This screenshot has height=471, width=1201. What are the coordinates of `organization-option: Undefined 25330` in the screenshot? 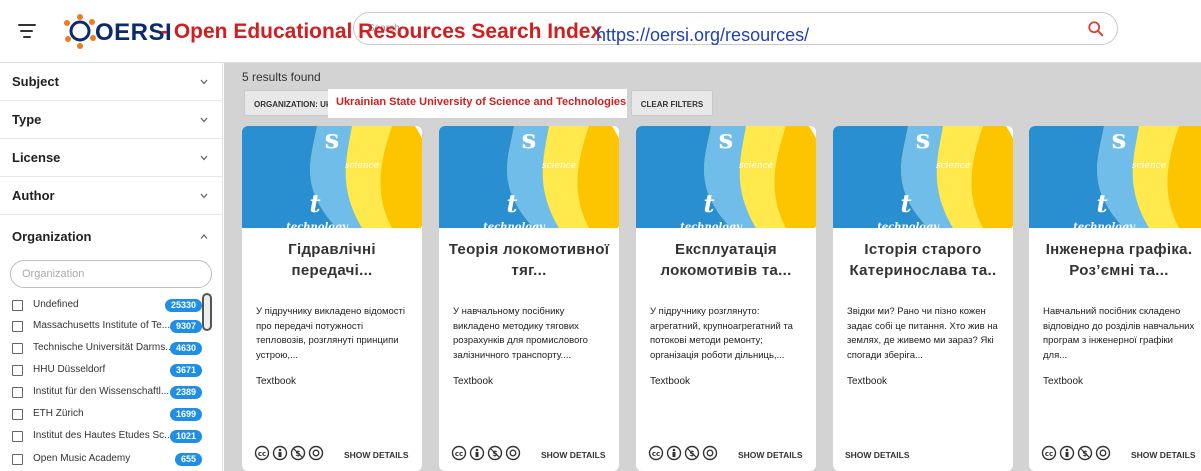 It's located at (107, 307).